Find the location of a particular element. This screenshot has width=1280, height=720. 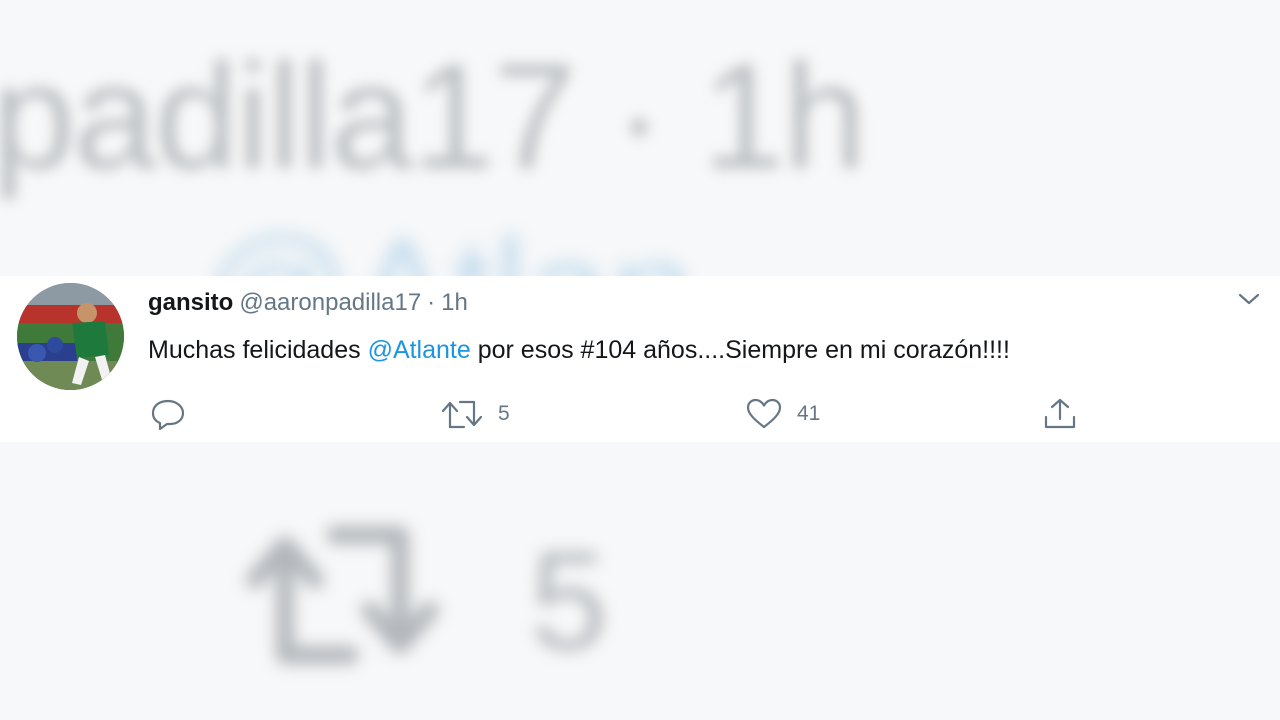

avatar is located at coordinates (70, 336).